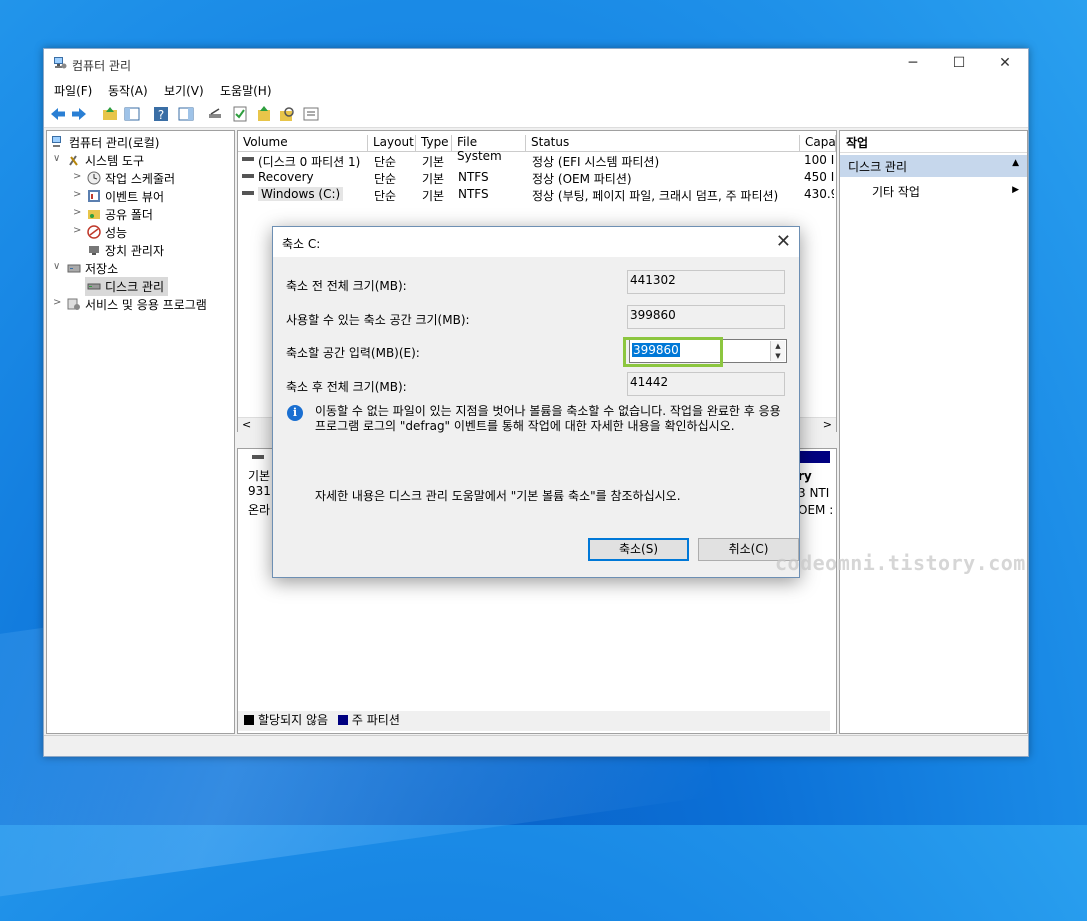 This screenshot has height=921, width=1087. What do you see at coordinates (246, 424) in the screenshot?
I see `scroll-left-icon: <` at bounding box center [246, 424].